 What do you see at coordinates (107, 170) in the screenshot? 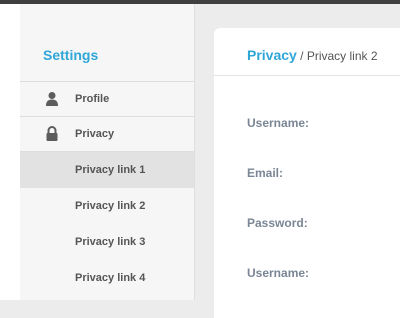
I see `sublink-privacy-1: Privacy link 1` at bounding box center [107, 170].